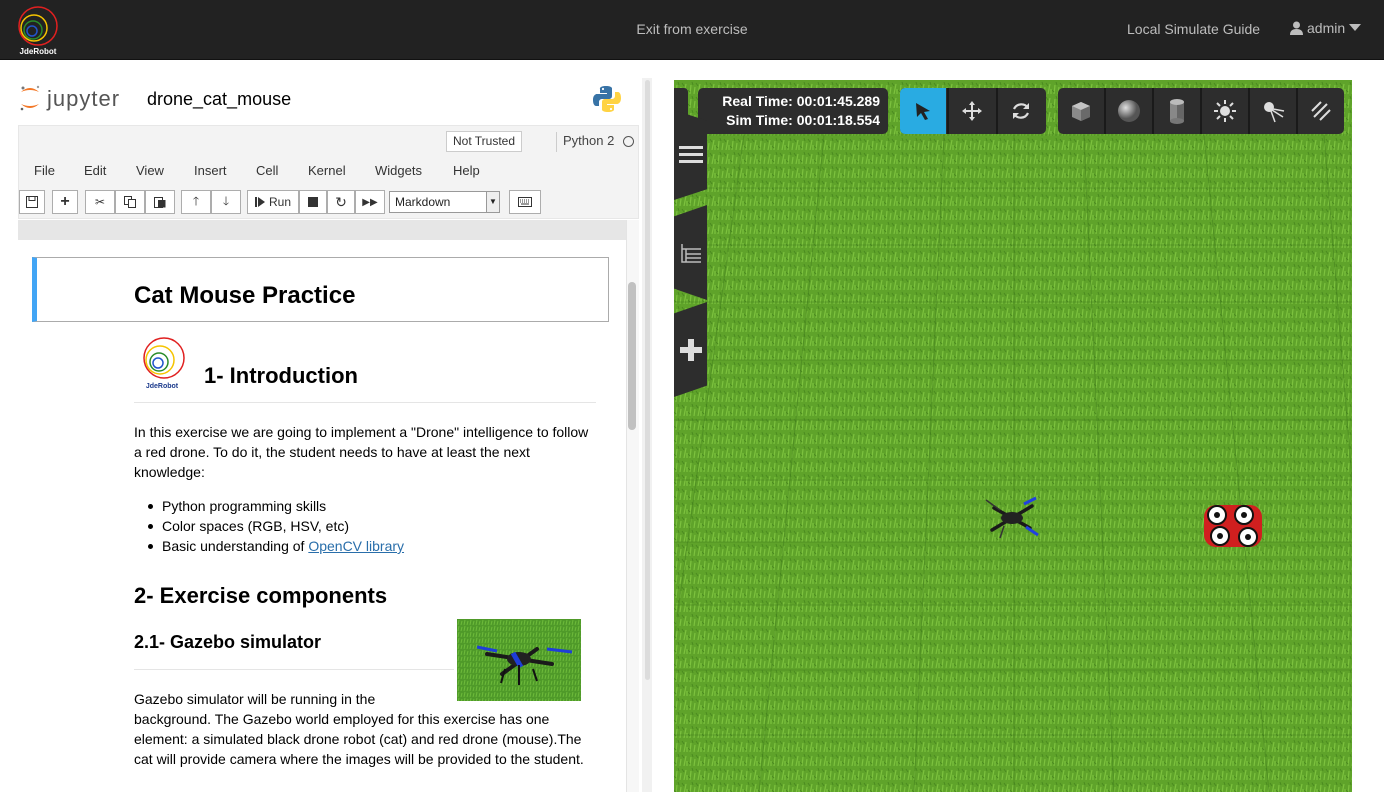 The height and width of the screenshot is (792, 1384). I want to click on tree-list-icon, so click(690, 253).